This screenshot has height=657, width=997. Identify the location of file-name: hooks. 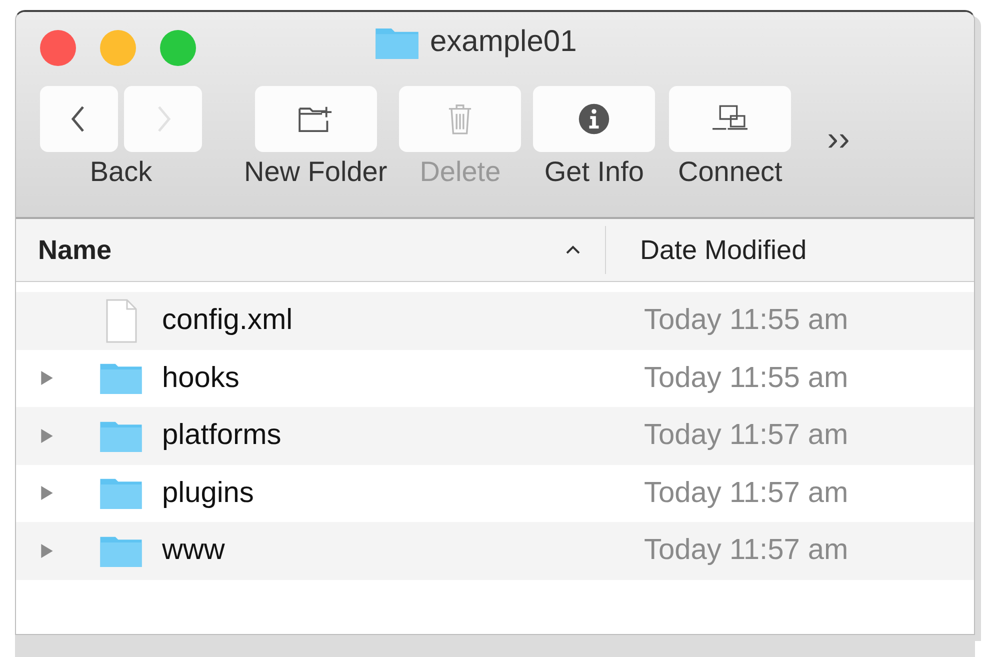
(201, 378).